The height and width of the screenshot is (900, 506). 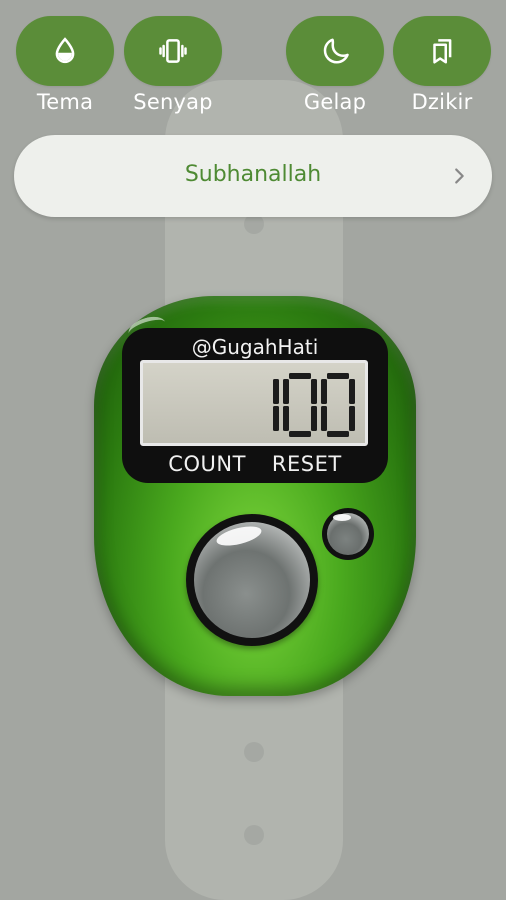 I want to click on silent-button, so click(x=173, y=51).